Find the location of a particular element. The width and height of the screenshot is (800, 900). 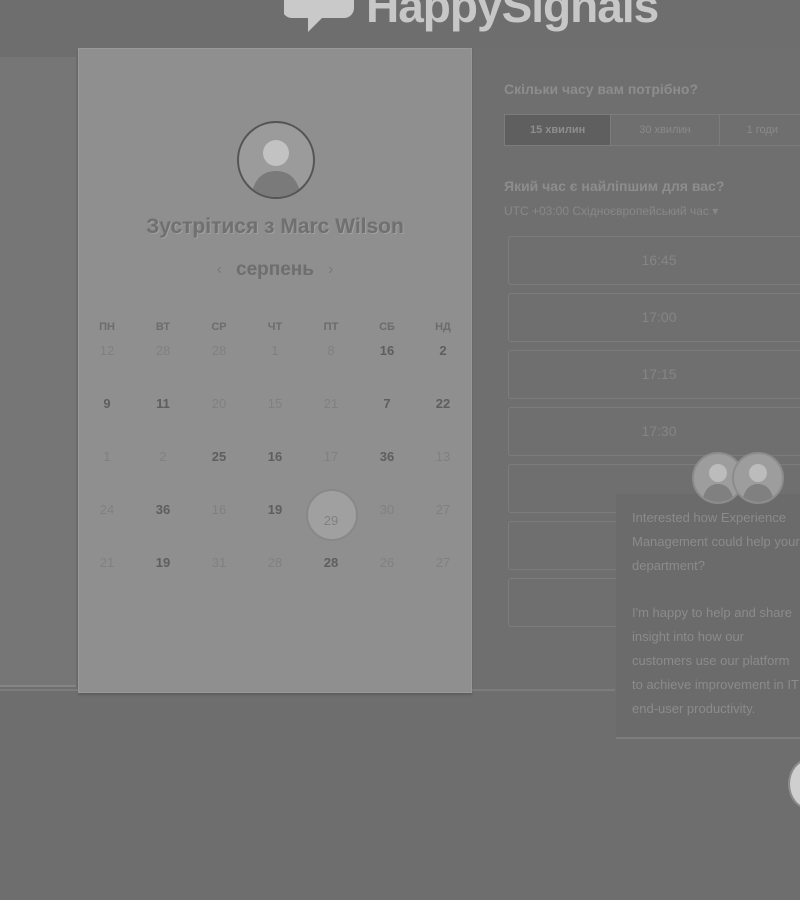

chat-agents is located at coordinates (738, 478).